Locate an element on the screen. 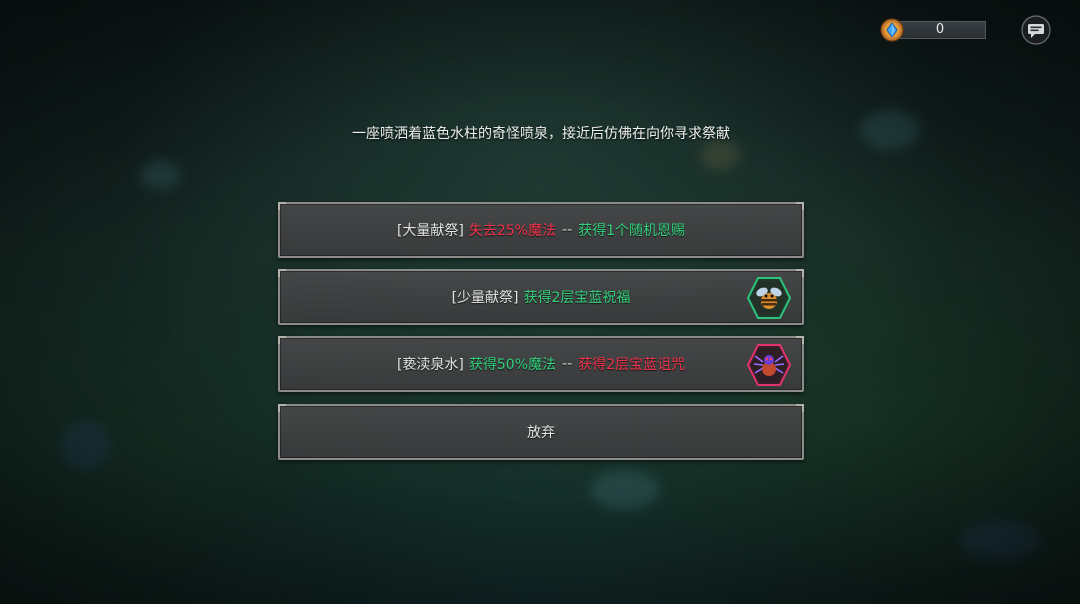 The image size is (1080, 604). give-up-button: 放弃 is located at coordinates (541, 432).